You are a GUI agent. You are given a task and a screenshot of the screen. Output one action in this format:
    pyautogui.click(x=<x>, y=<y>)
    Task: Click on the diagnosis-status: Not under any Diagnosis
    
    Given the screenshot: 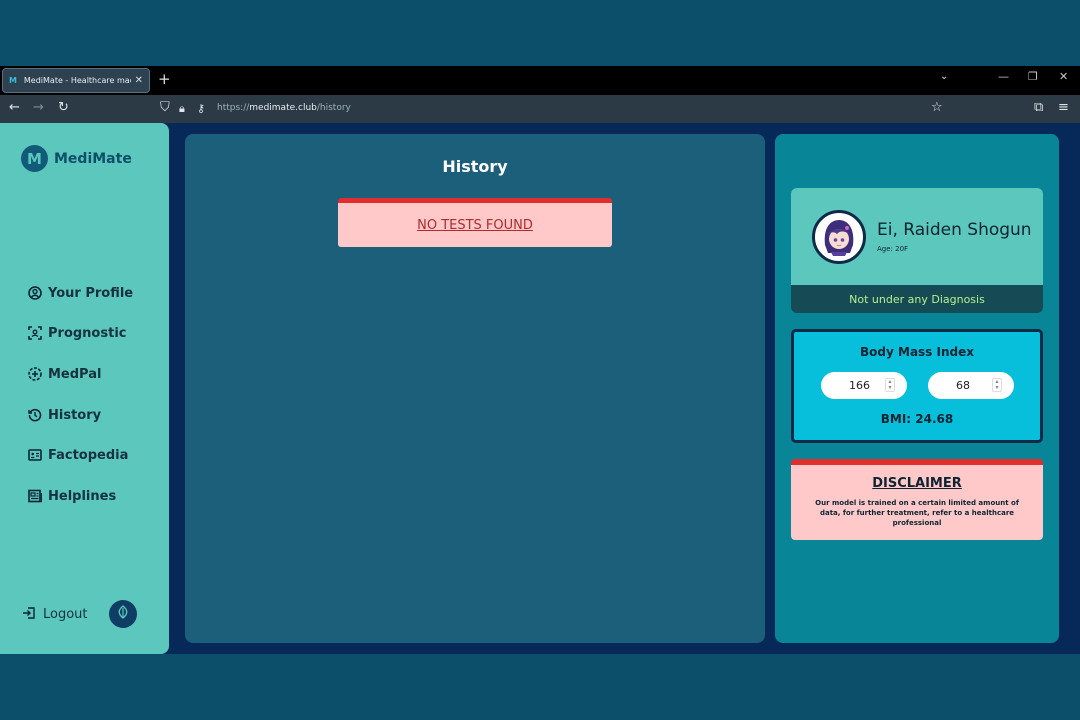 What is the action you would take?
    pyautogui.click(x=917, y=299)
    